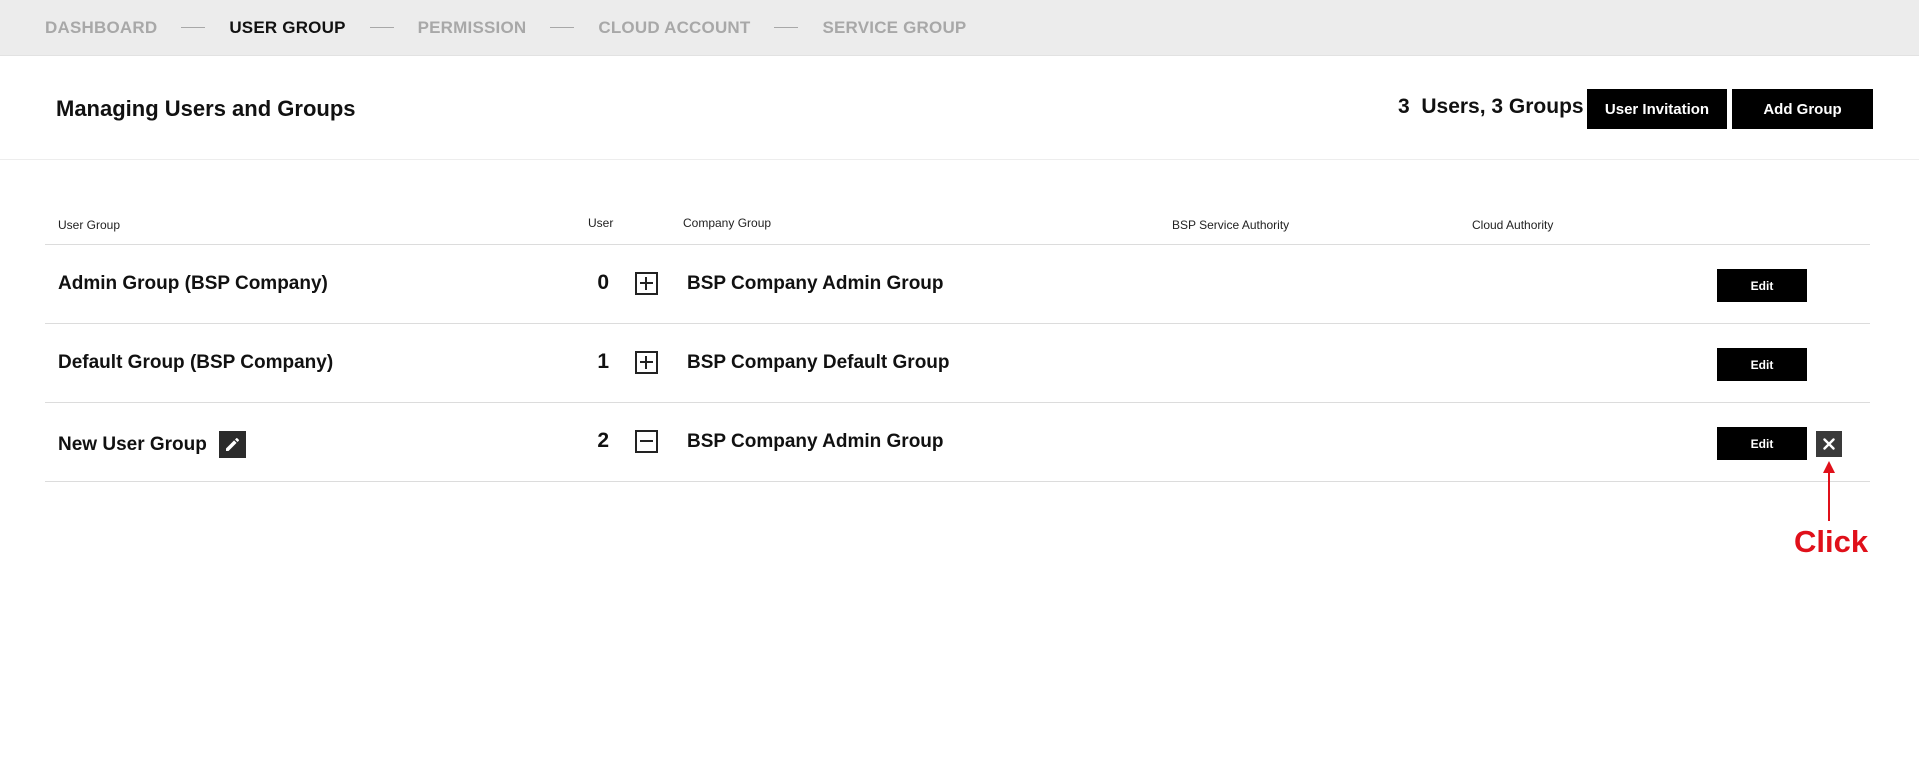 Image resolution: width=1919 pixels, height=772 pixels. I want to click on user-count: 0, so click(603, 282).